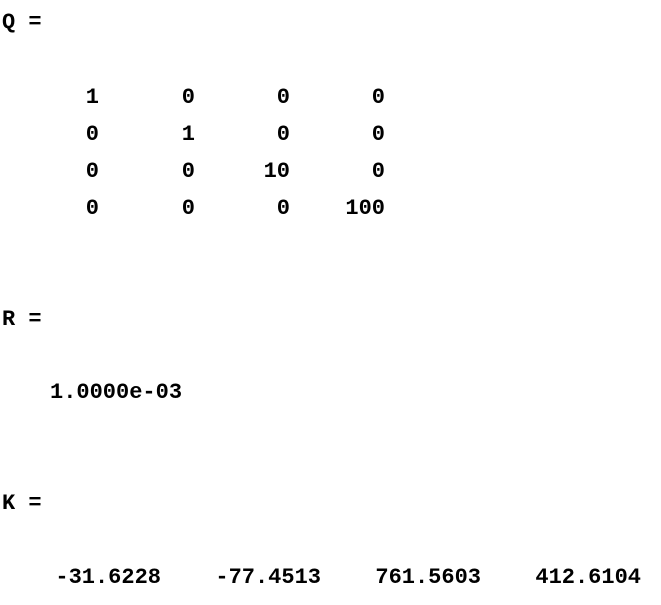 This screenshot has height=605, width=661. What do you see at coordinates (428, 577) in the screenshot?
I see `k-cell: 761.5603` at bounding box center [428, 577].